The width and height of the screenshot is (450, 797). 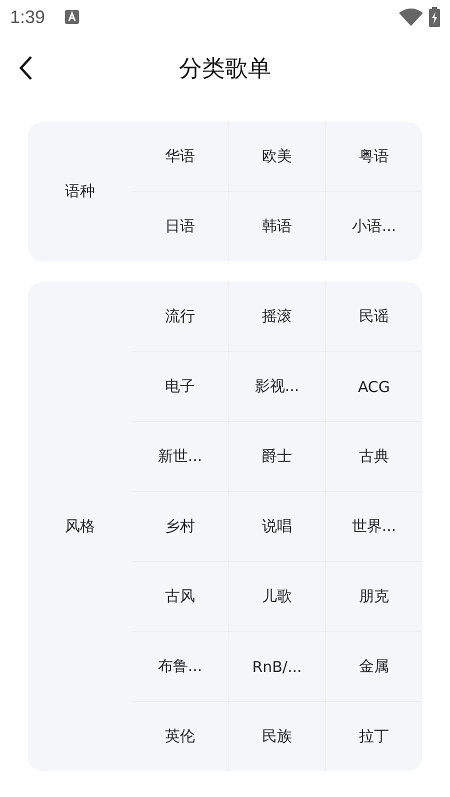 What do you see at coordinates (80, 526) in the screenshot?
I see `category-label: 风格` at bounding box center [80, 526].